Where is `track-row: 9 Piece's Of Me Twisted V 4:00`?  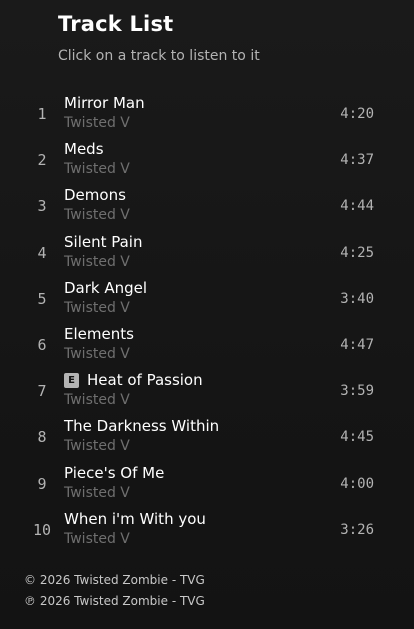
track-row: 9 Piece's Of Me Twisted V 4:00 is located at coordinates (207, 483).